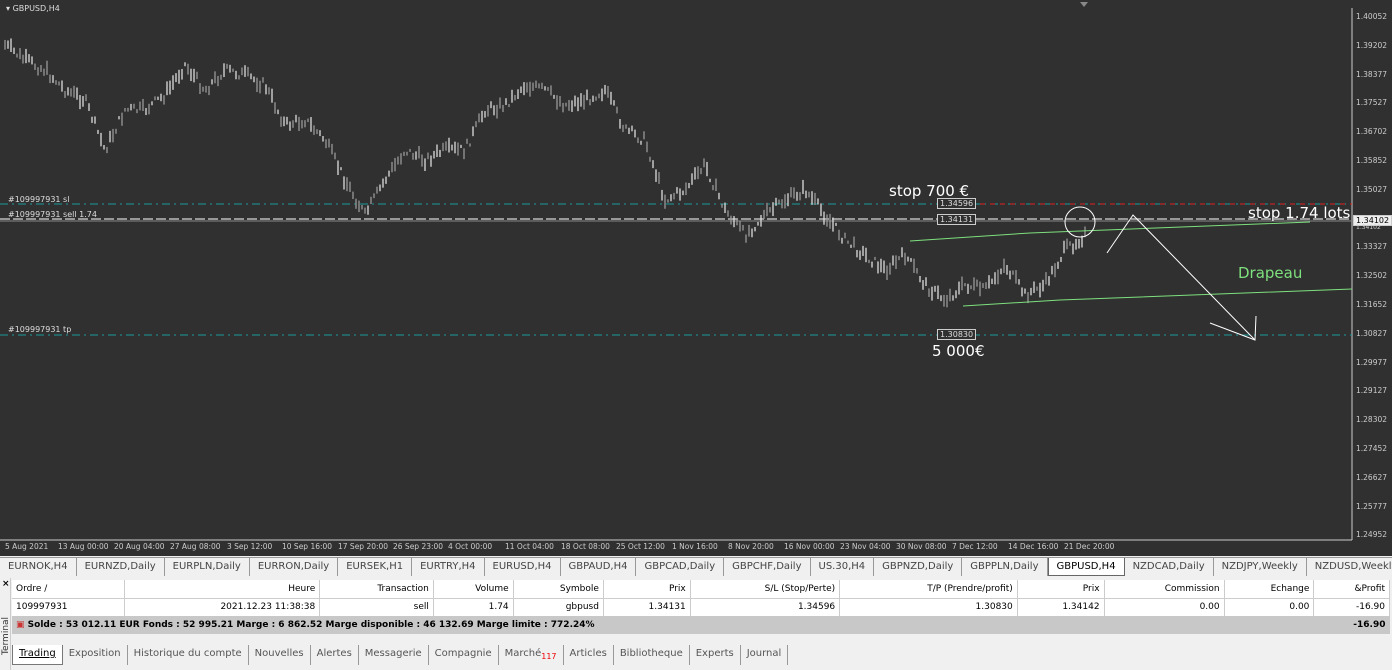 The height and width of the screenshot is (670, 1392). I want to click on price-tick: 1.40052, so click(1372, 16).